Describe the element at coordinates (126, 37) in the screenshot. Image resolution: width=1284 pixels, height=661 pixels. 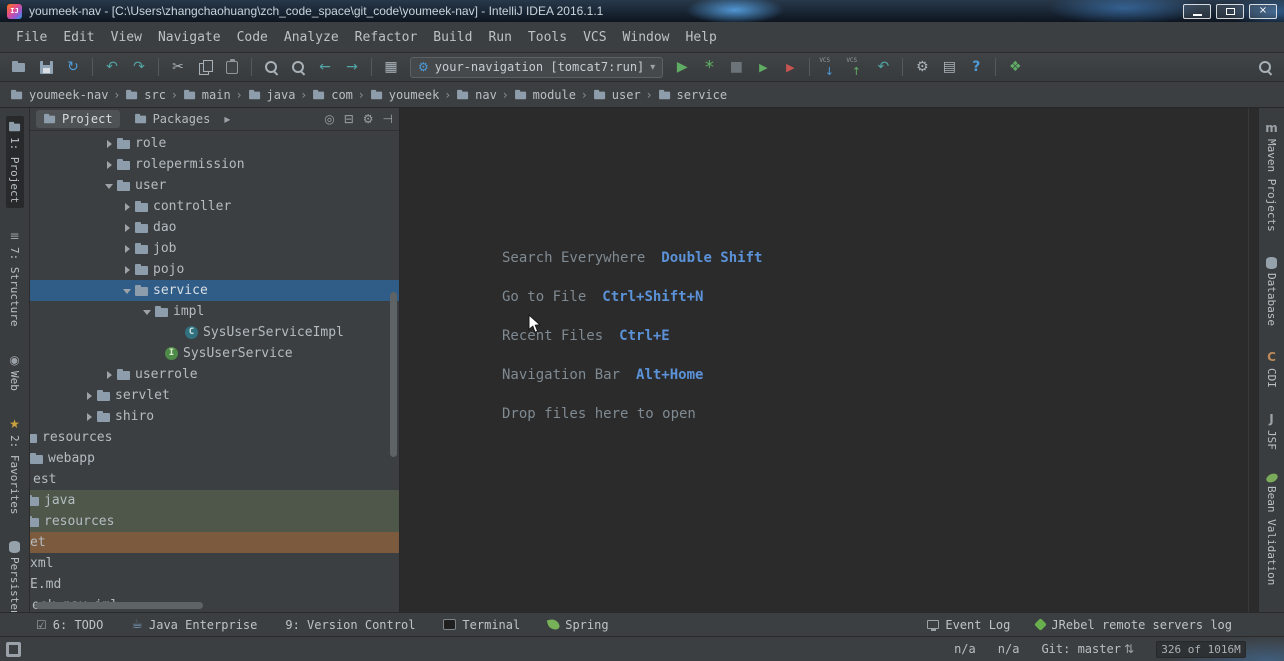
I see `menu-view: View` at that location.